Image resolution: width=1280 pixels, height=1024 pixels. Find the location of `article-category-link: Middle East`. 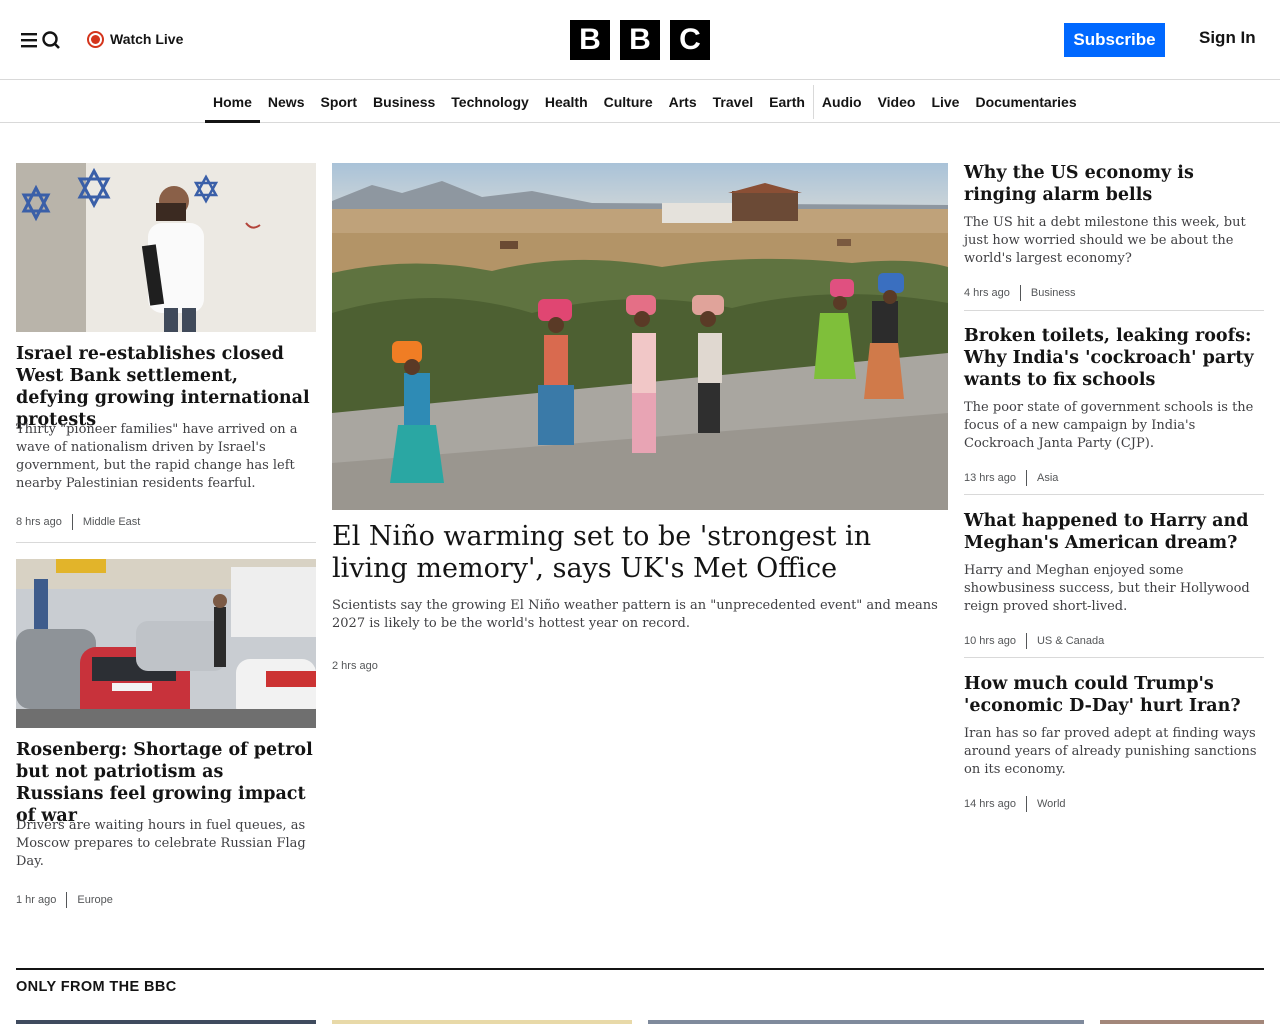

article-category-link: Middle East is located at coordinates (106, 522).